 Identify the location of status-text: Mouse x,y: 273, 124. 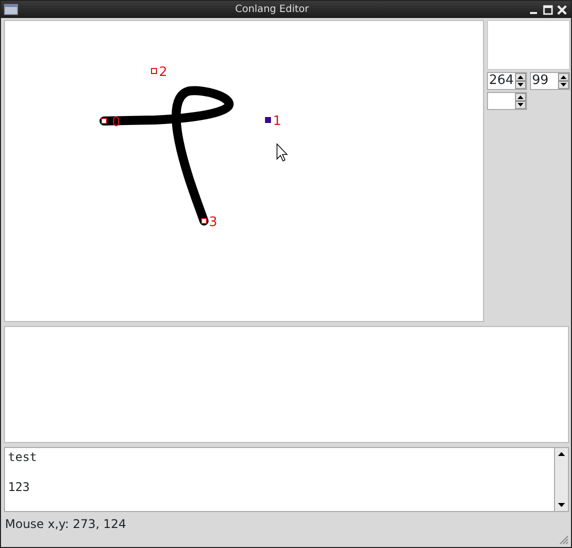
(65, 524).